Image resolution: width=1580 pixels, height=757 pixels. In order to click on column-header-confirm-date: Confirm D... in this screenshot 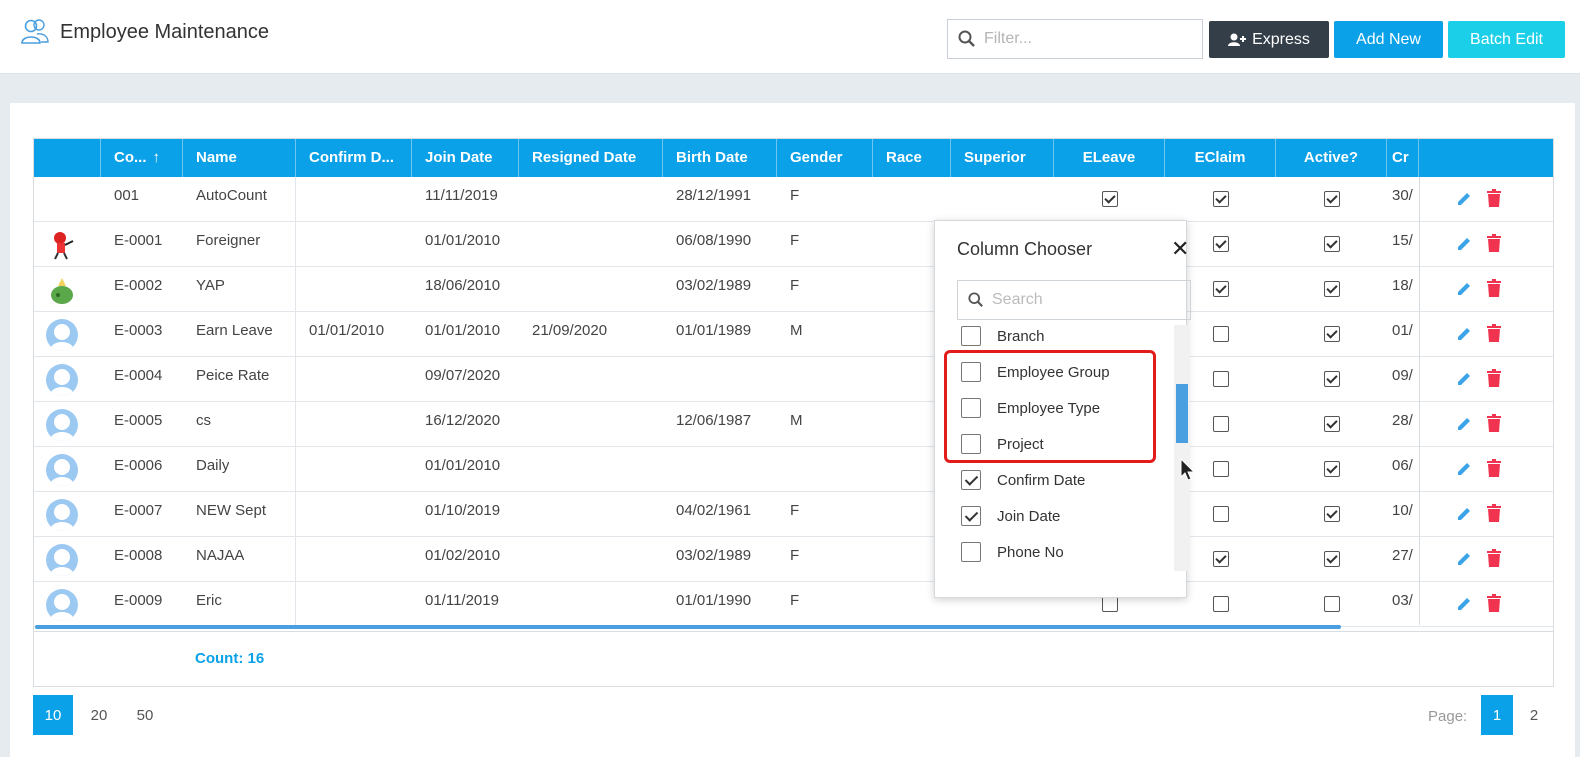, I will do `click(354, 158)`.